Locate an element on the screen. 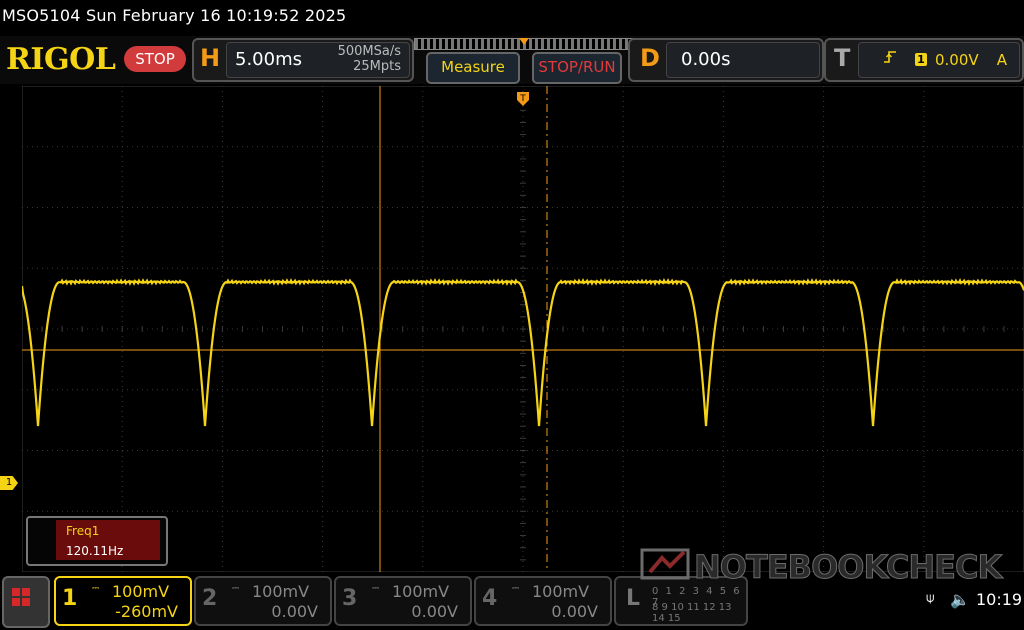 This screenshot has width=1024, height=630. channel-number: 3 is located at coordinates (350, 598).